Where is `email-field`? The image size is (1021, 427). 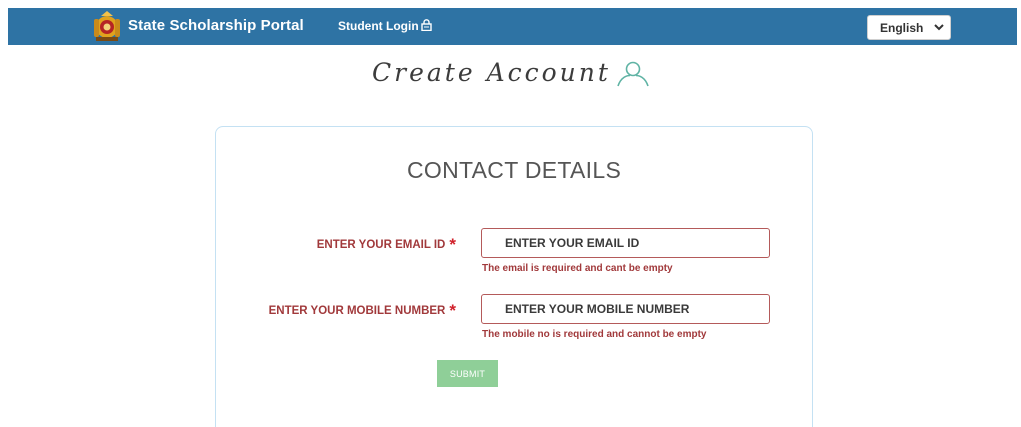
email-field is located at coordinates (625, 243).